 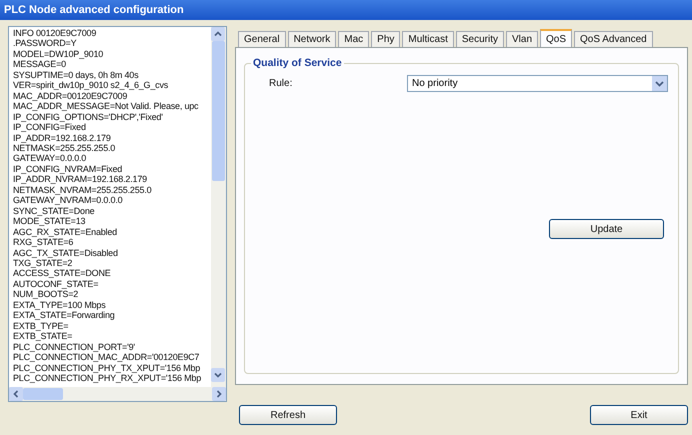 What do you see at coordinates (42, 263) in the screenshot?
I see `info-line: TXG_STATE=2` at bounding box center [42, 263].